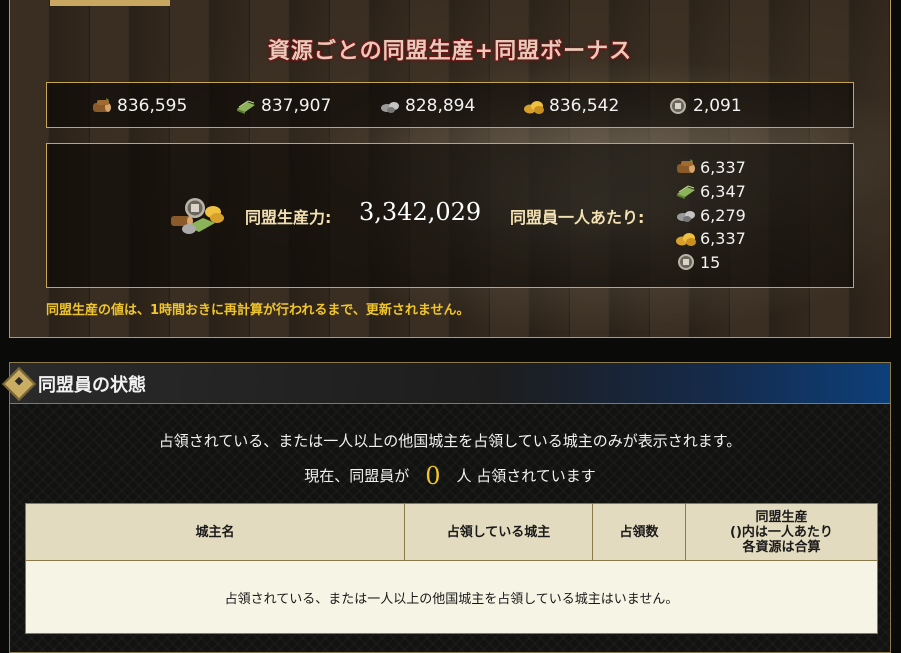 Image resolution: width=901 pixels, height=653 pixels. What do you see at coordinates (639, 532) in the screenshot?
I see `col-header-occupied-count: 占領数` at bounding box center [639, 532].